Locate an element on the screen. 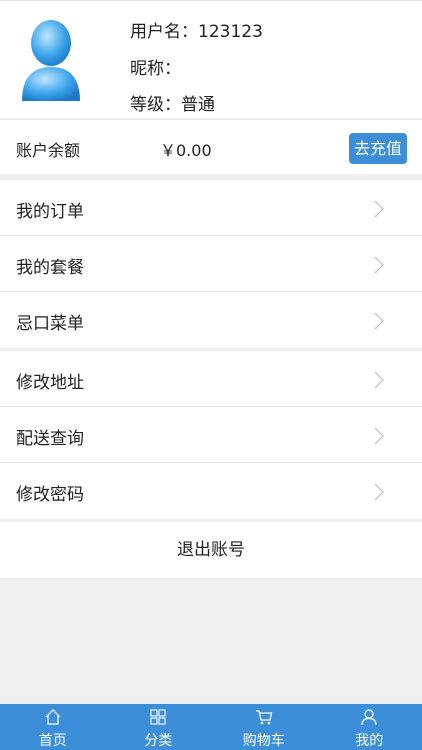 The image size is (422, 750). menu-item-label: 忌口菜单 is located at coordinates (50, 324).